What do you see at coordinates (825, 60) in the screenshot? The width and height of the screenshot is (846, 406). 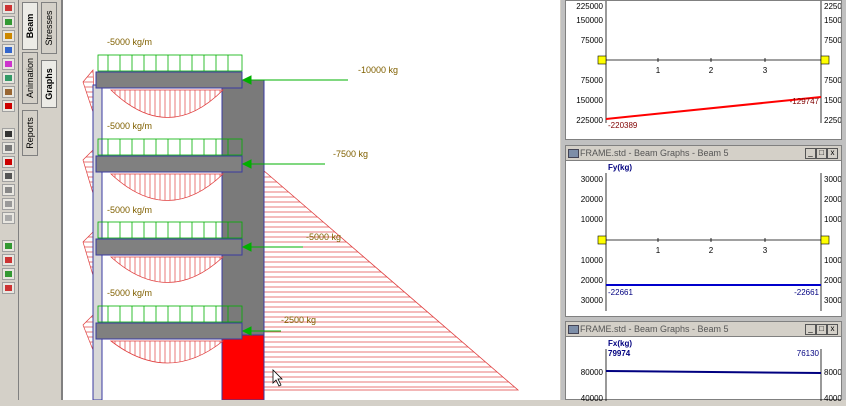 I see `top-graph-end-marker` at bounding box center [825, 60].